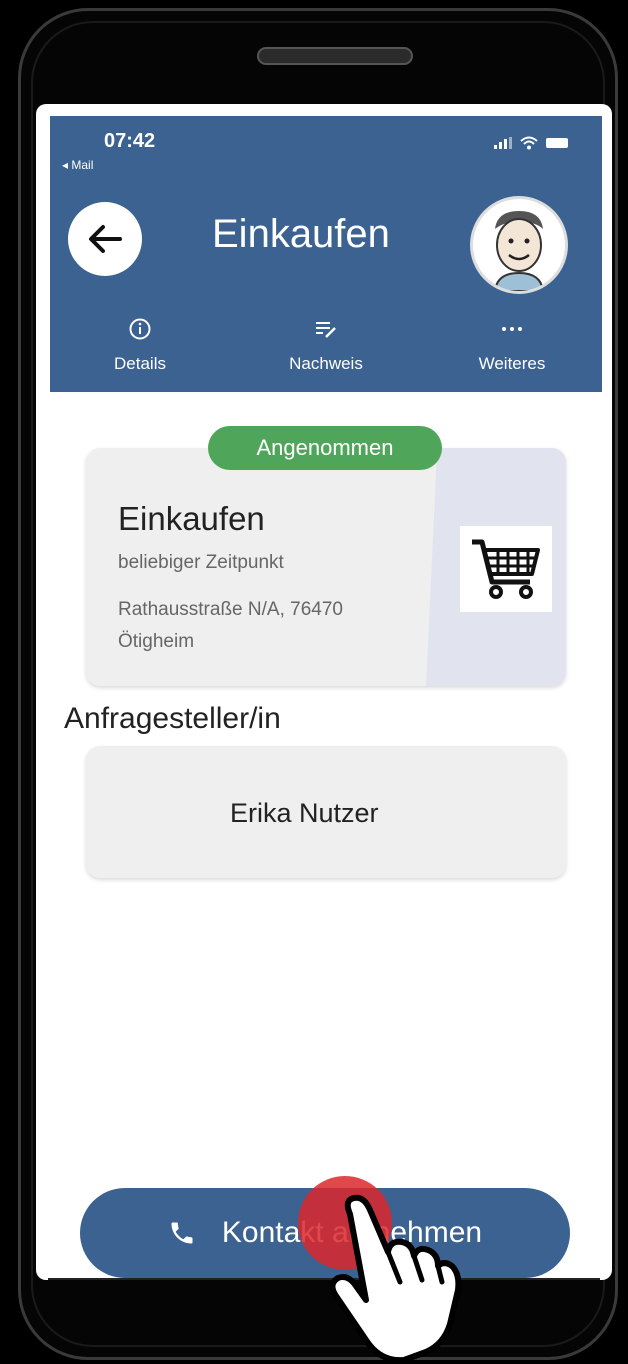  I want to click on avatar, so click(519, 245).